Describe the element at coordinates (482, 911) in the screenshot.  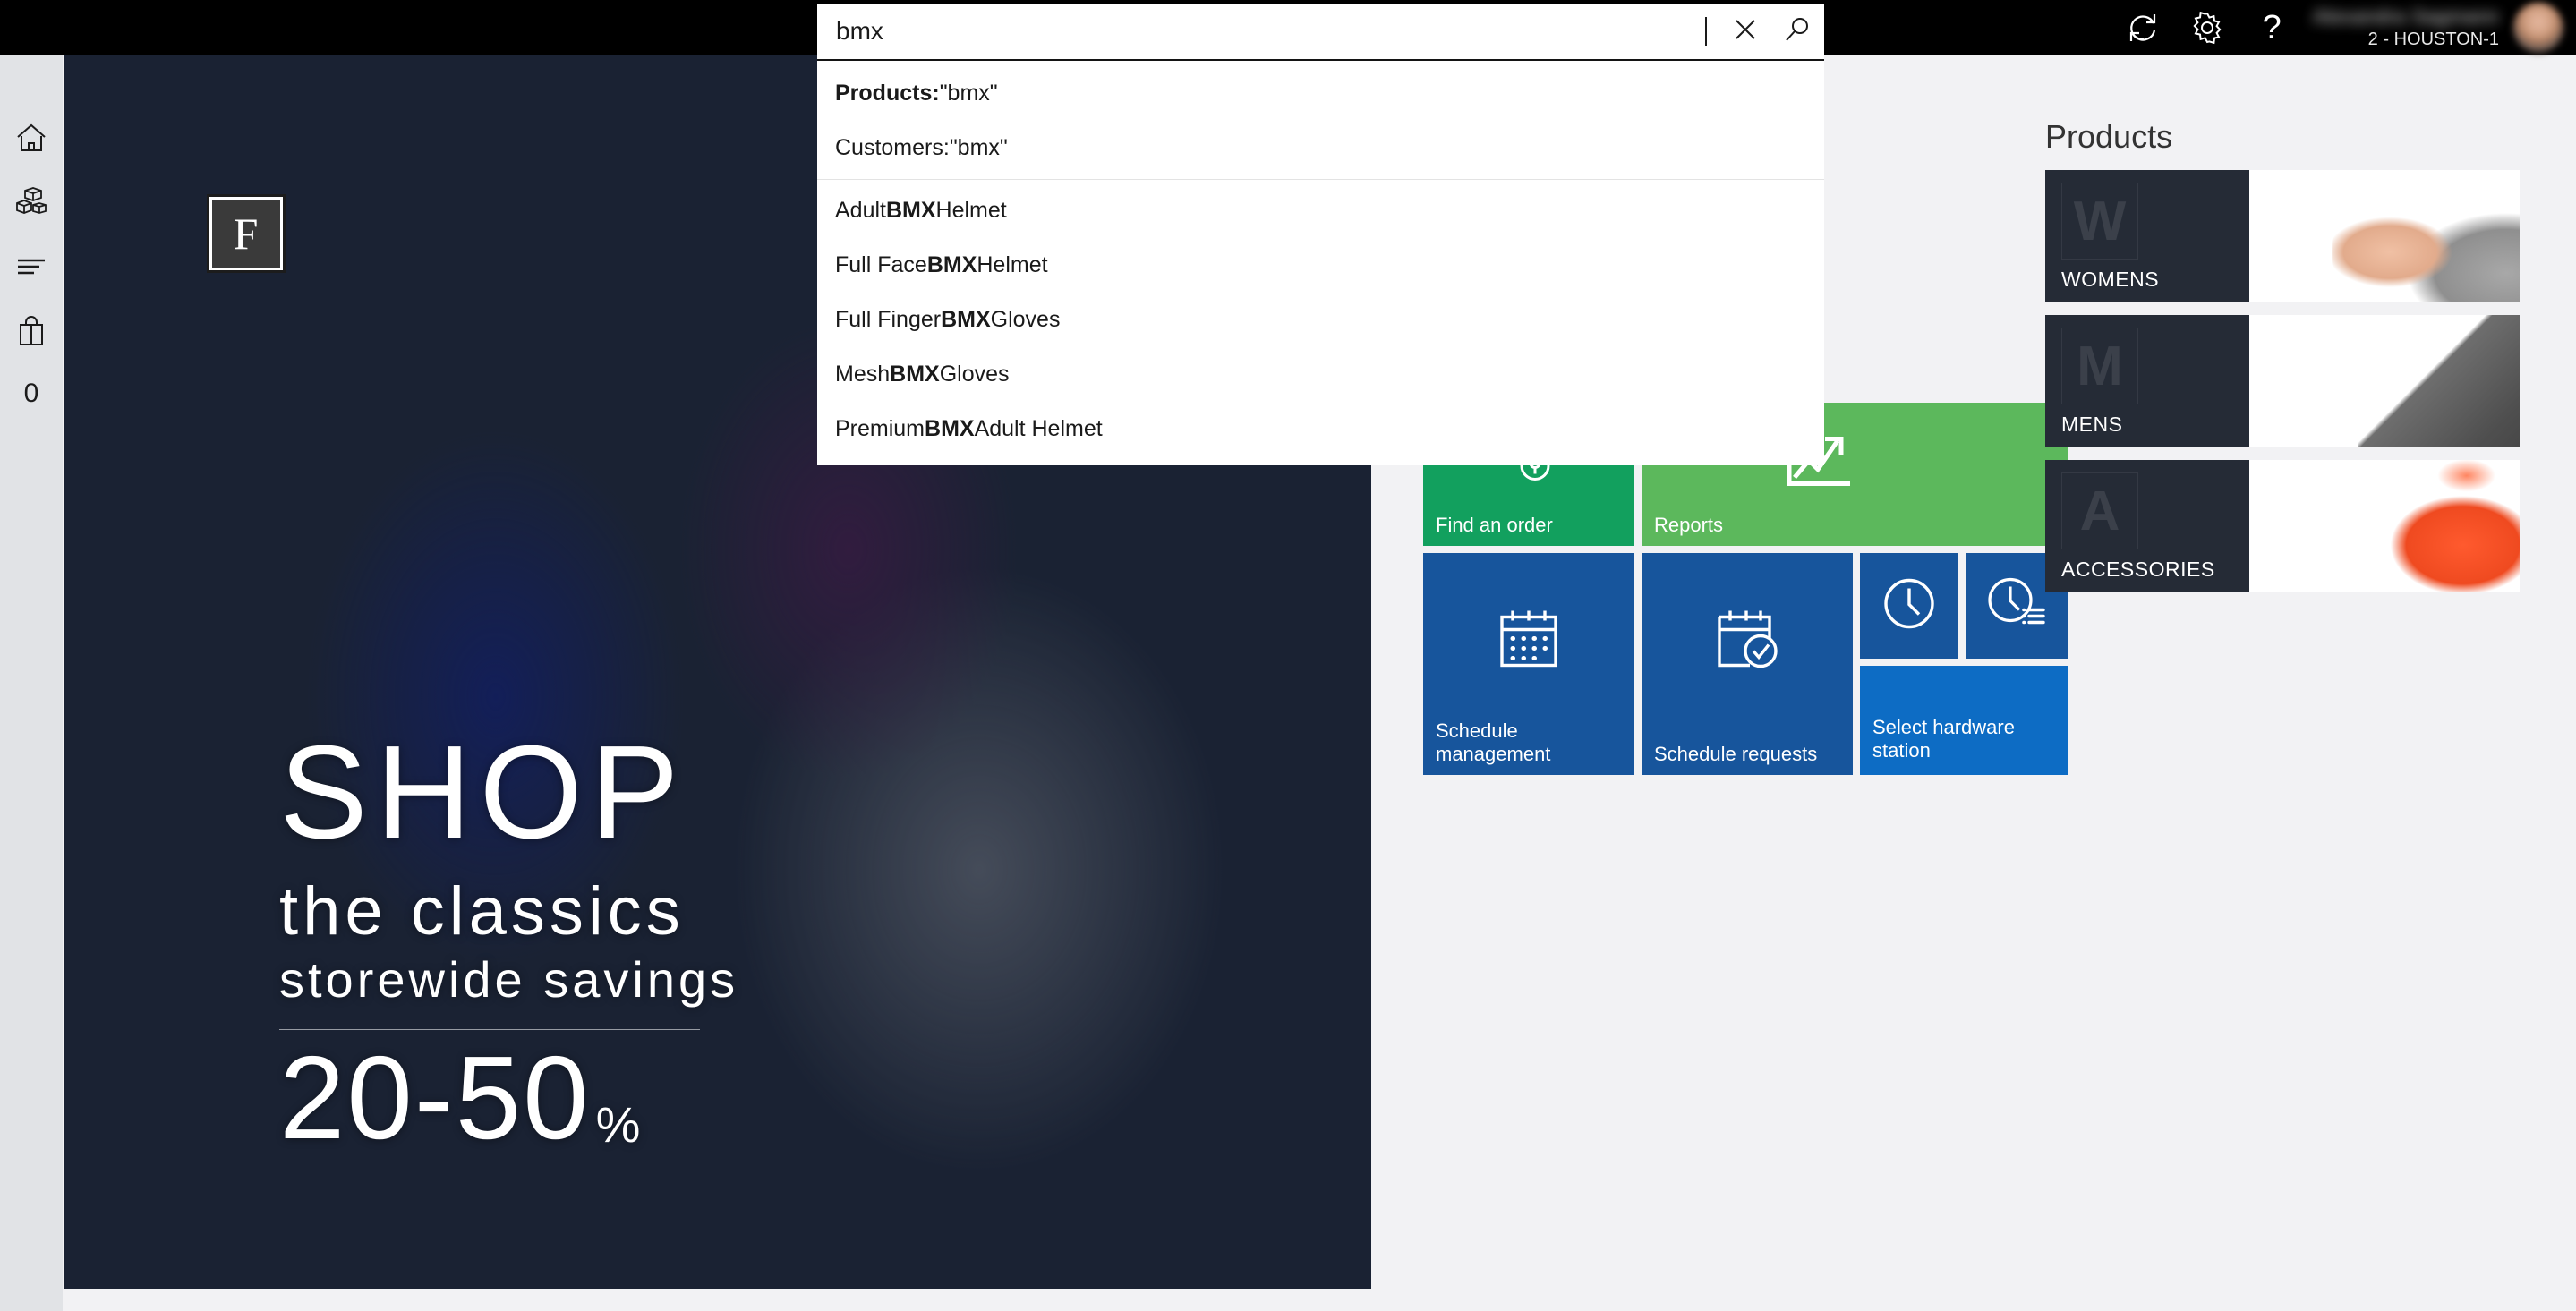
I see `hero-subline-1: the classics` at that location.